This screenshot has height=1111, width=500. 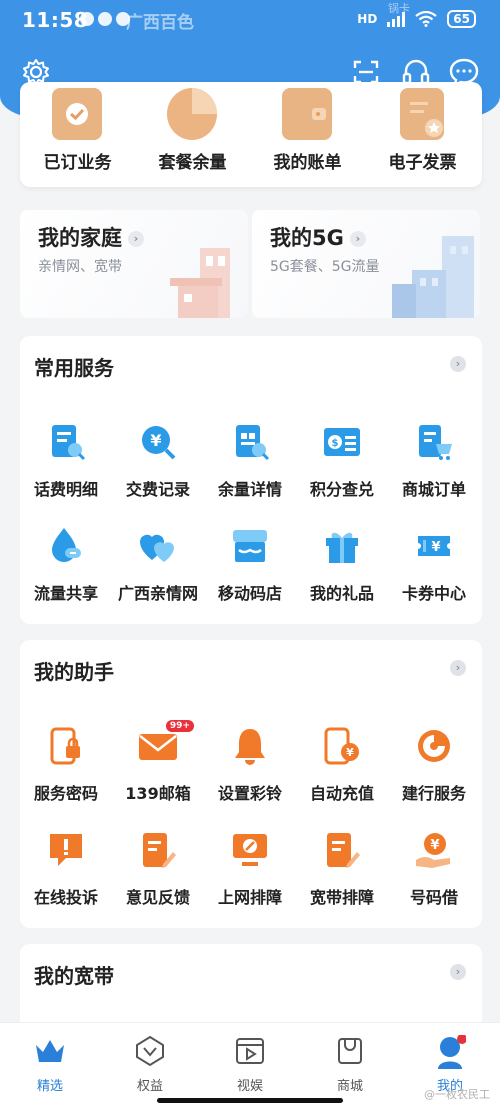 What do you see at coordinates (74, 368) in the screenshot?
I see `section-title: 常用服务` at bounding box center [74, 368].